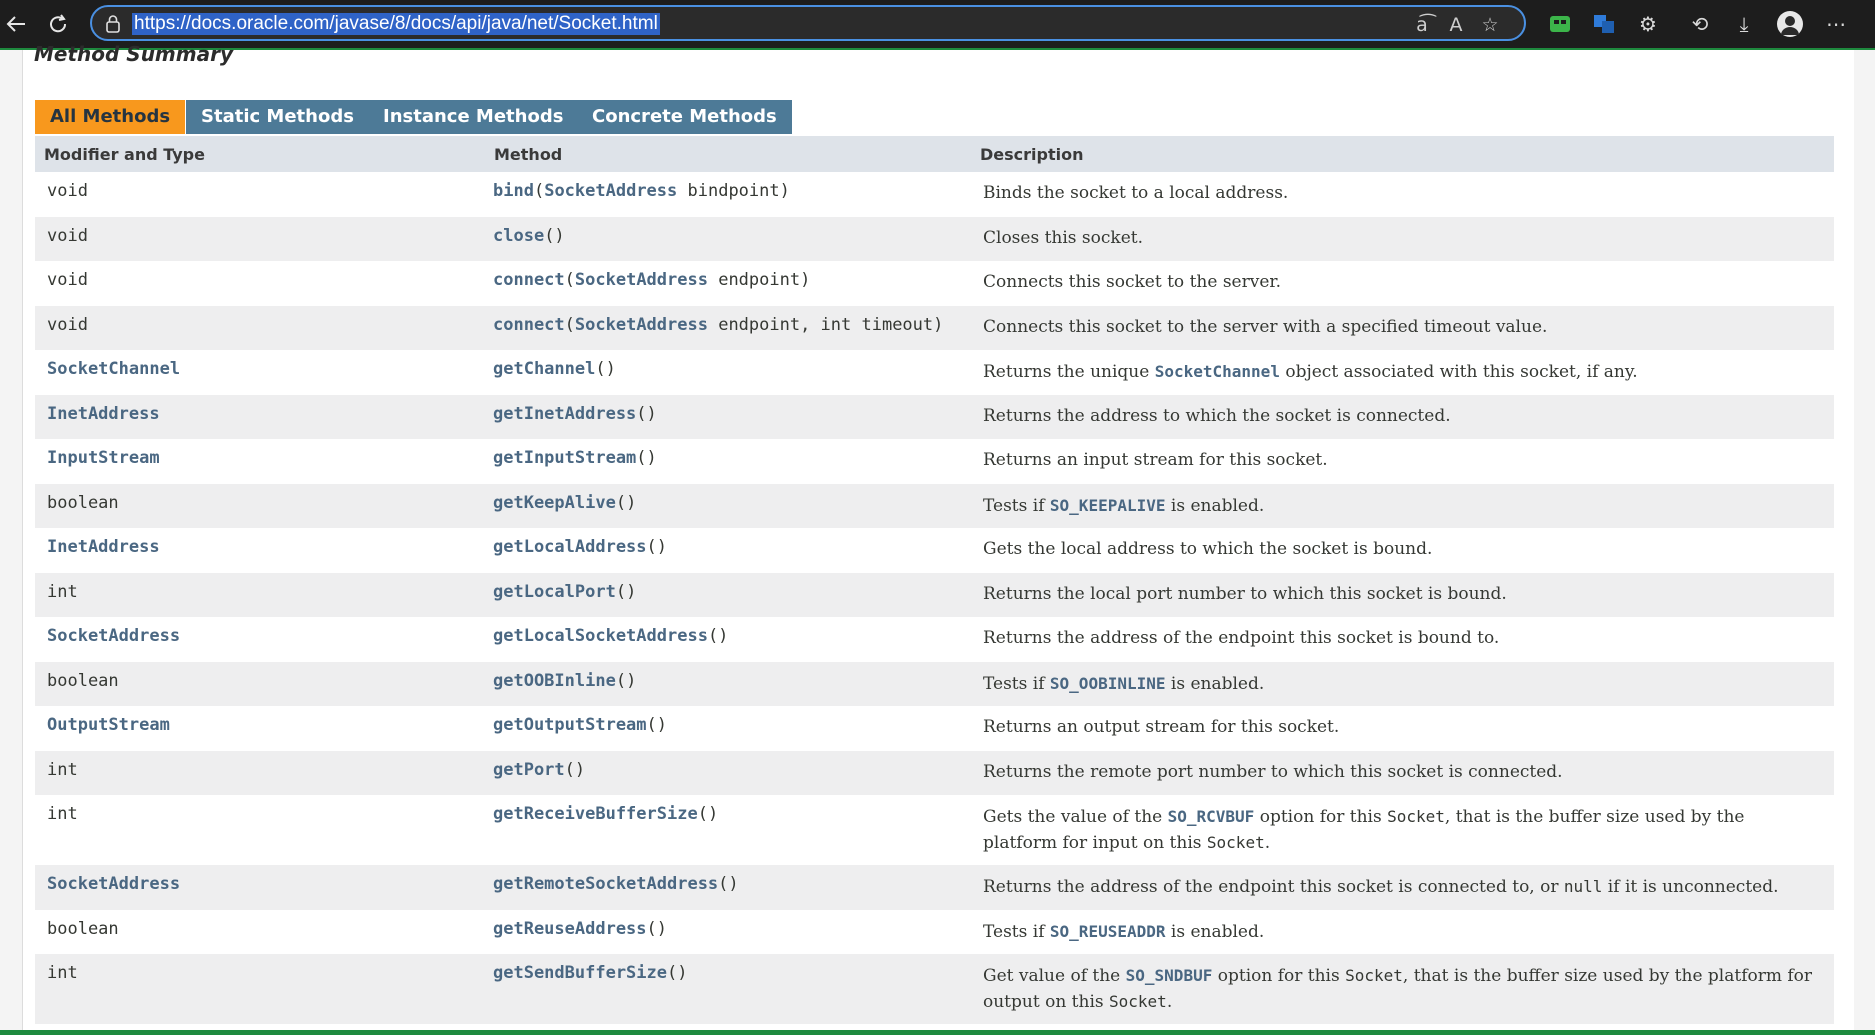 The height and width of the screenshot is (1035, 1875). I want to click on more-menu-icon: ⋯, so click(1836, 24).